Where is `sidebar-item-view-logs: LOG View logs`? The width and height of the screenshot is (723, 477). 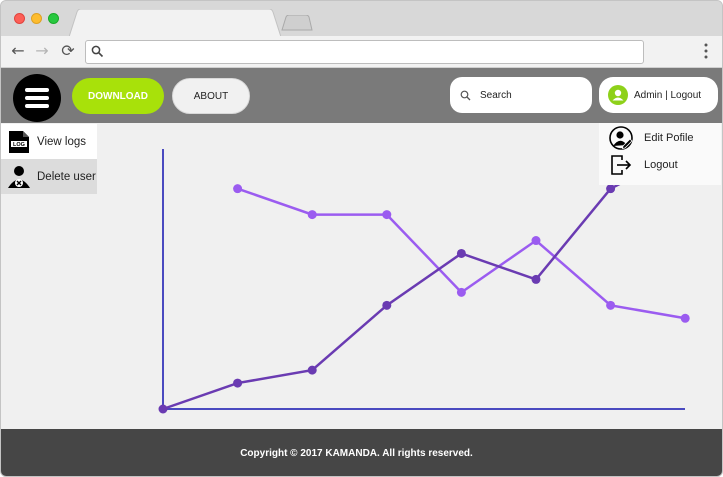 sidebar-item-view-logs: LOG View logs is located at coordinates (49, 141).